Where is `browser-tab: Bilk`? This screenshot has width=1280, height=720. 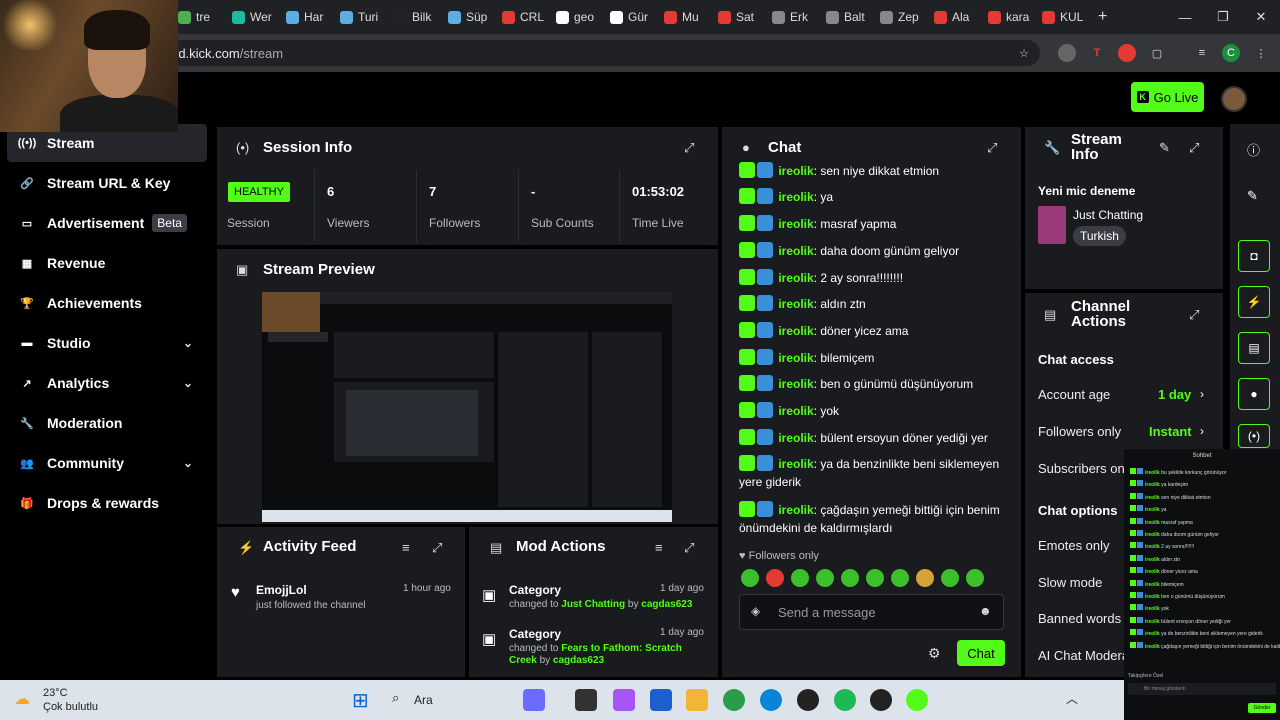 browser-tab: Bilk is located at coordinates (413, 17).